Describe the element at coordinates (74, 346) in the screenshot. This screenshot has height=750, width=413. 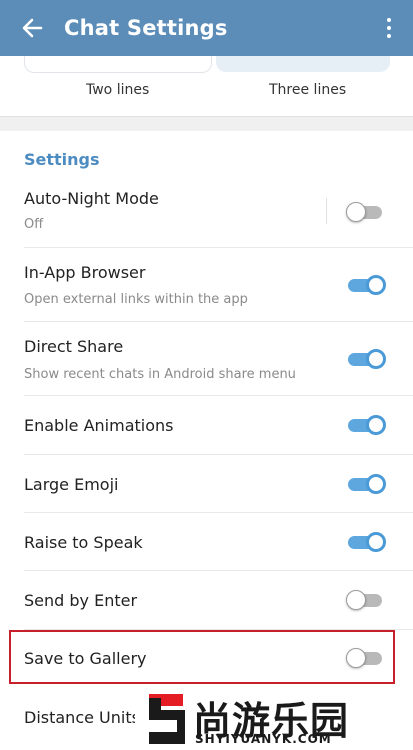
I see `setting-label: Direct Share` at that location.